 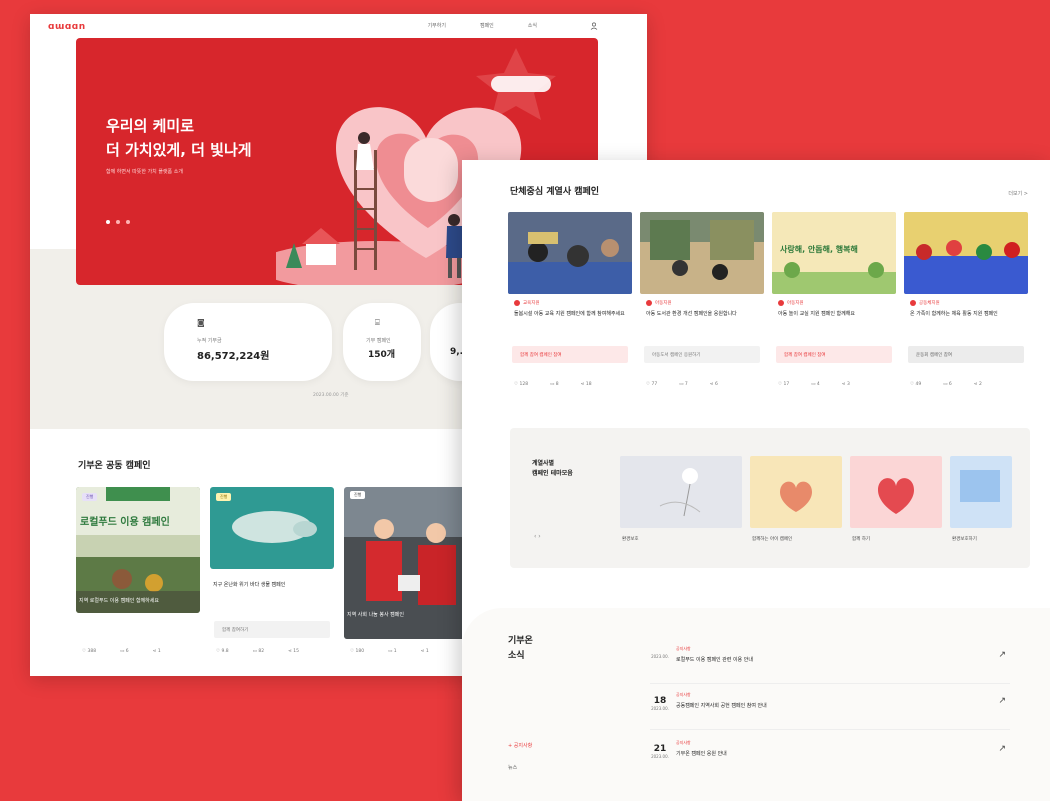 I want to click on theme-label: 함께하는 아이 캠페인, so click(x=772, y=539).